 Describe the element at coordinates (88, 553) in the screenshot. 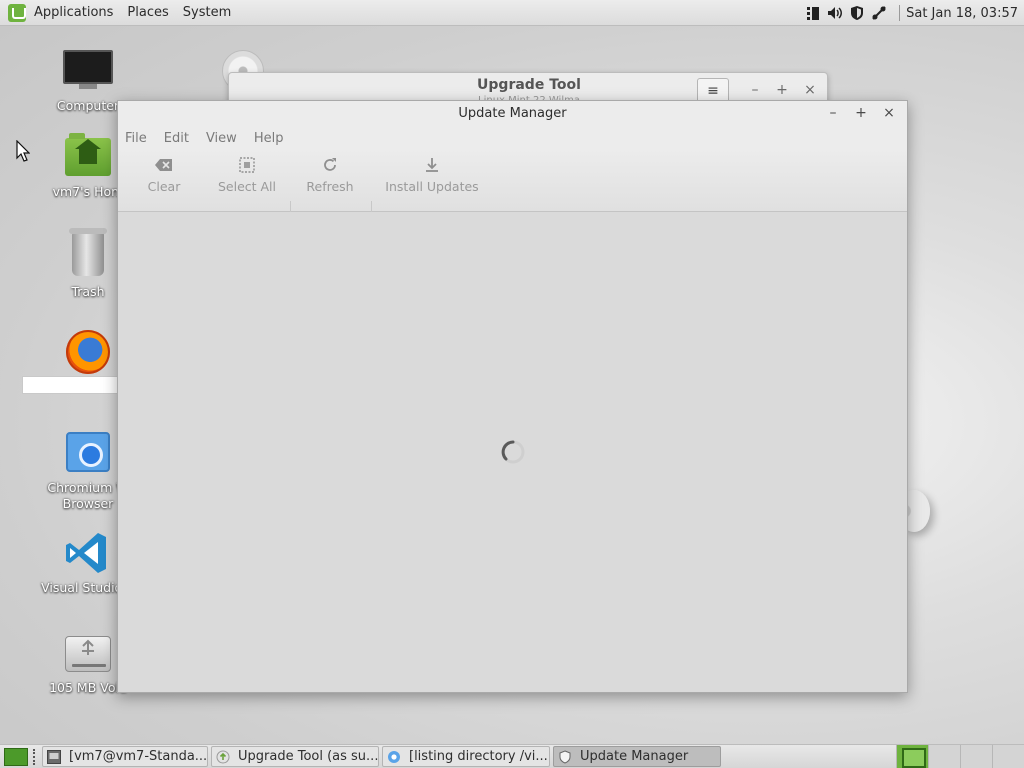

I see `vscode-icon` at that location.